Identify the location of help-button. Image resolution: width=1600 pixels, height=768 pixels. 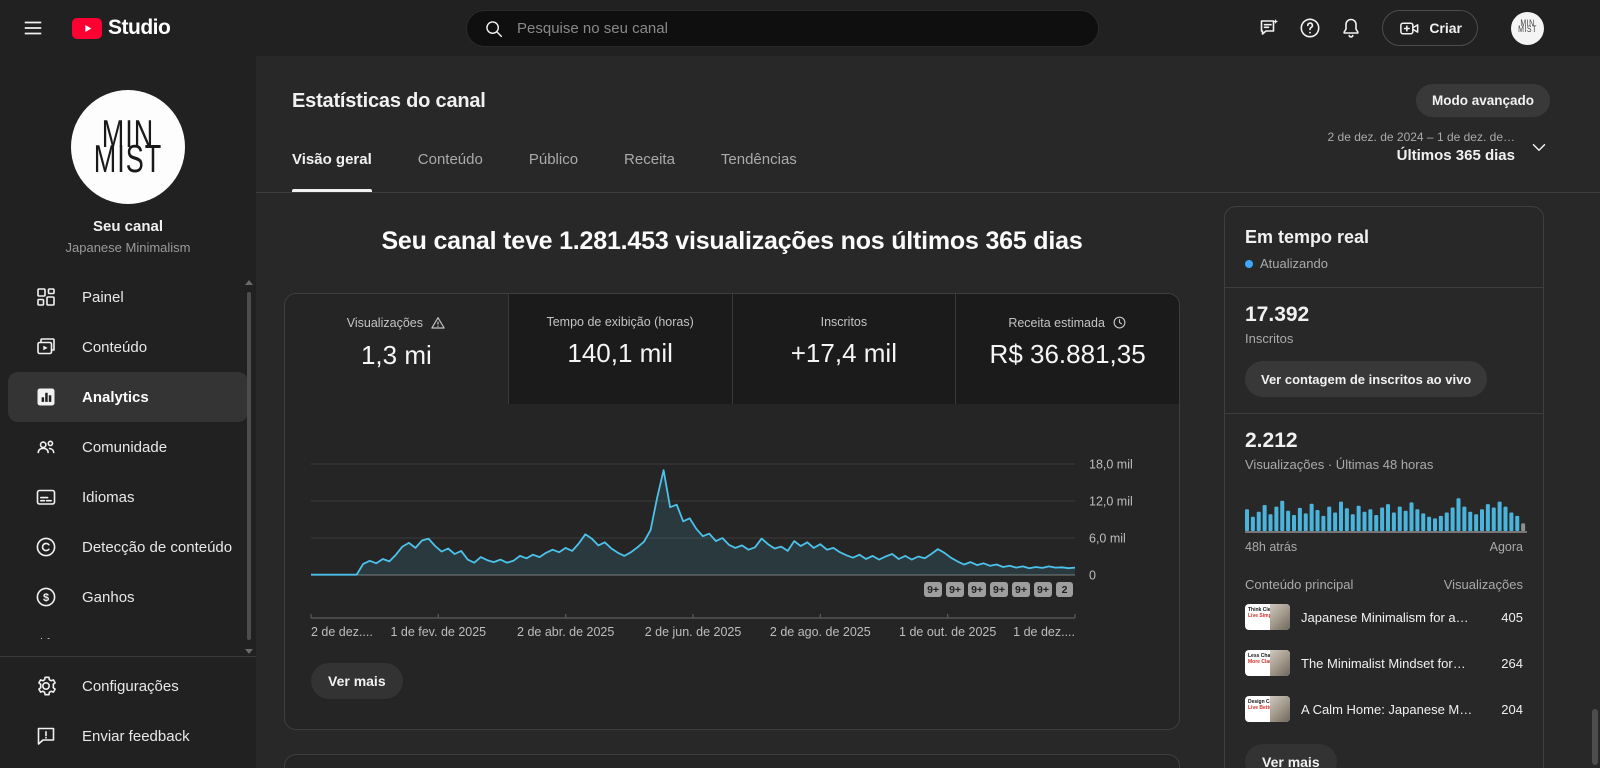
(1310, 28).